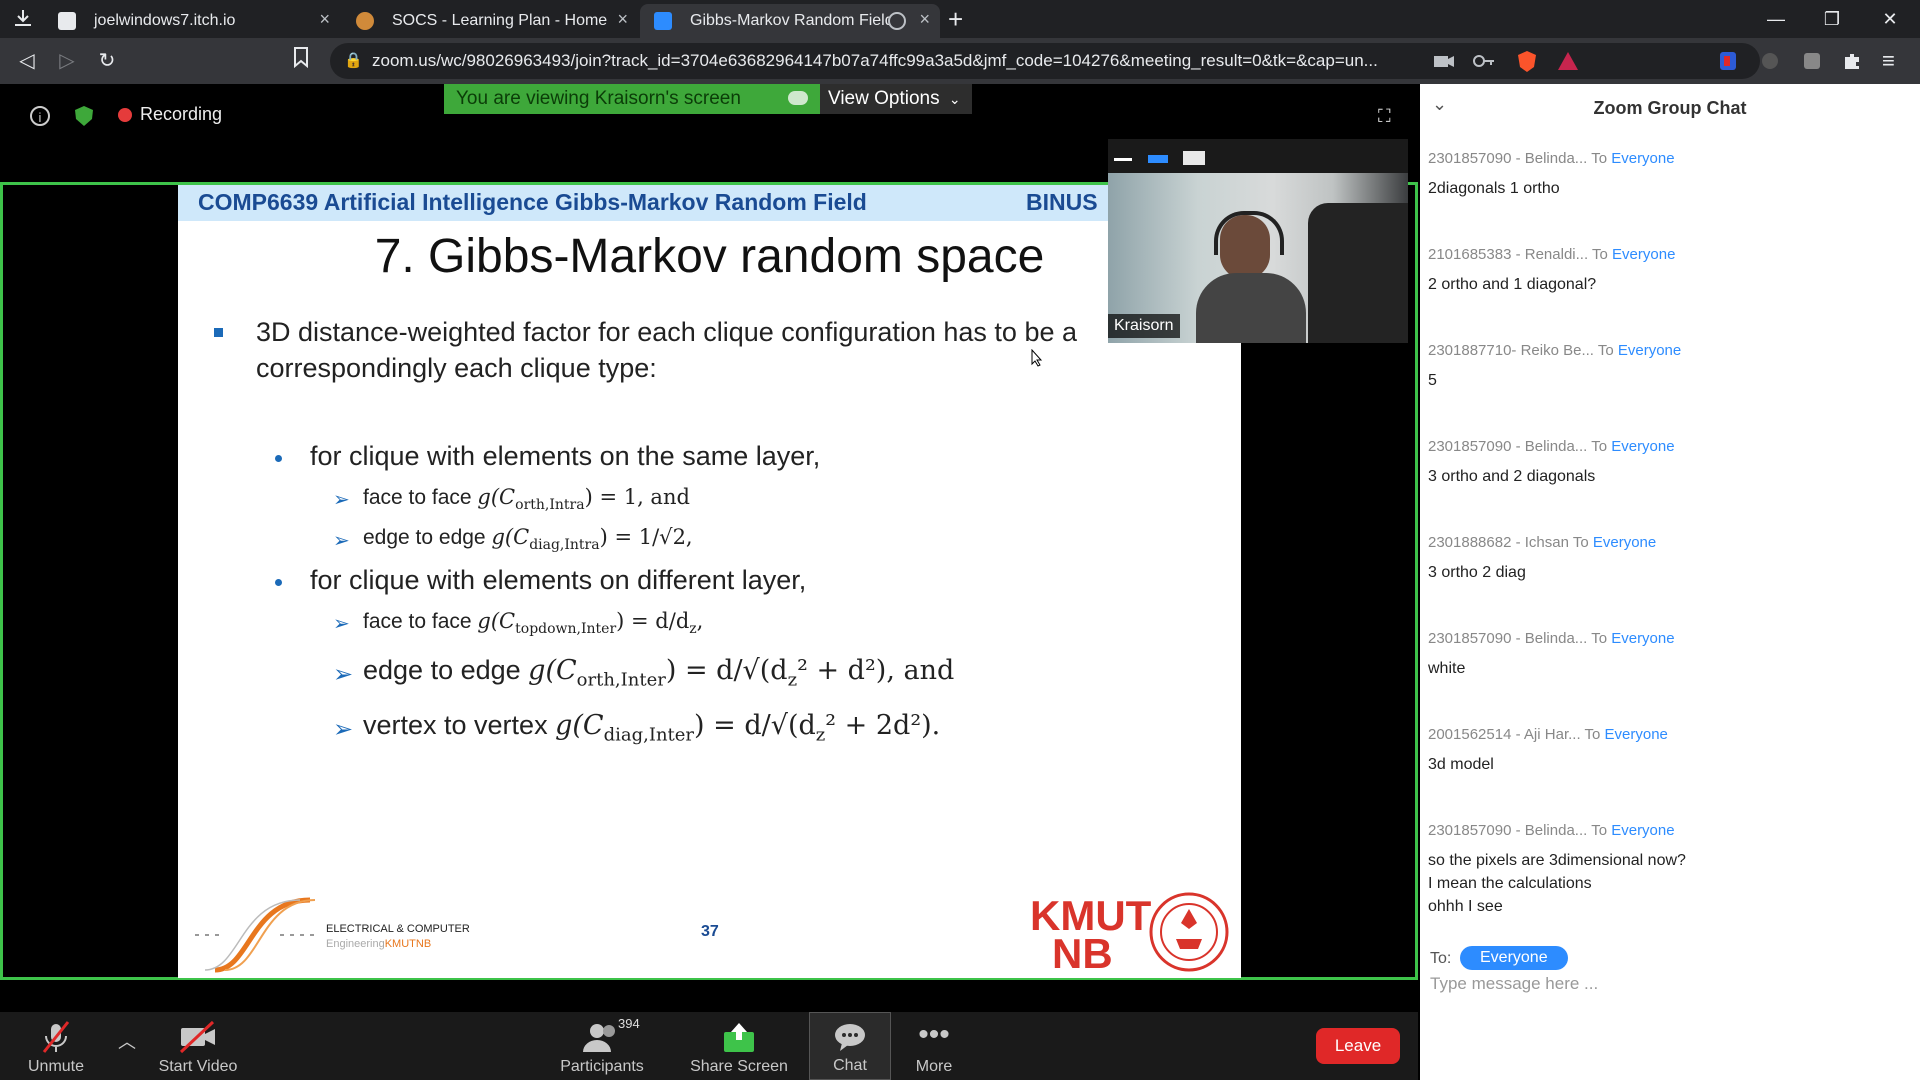 Image resolution: width=1920 pixels, height=1080 pixels. I want to click on menu-icon: ≡, so click(1894, 61).